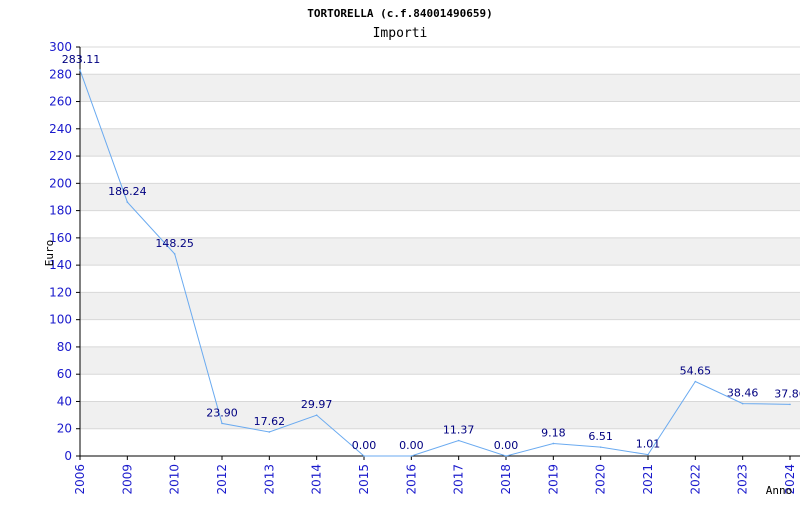  I want to click on y-tick-label: 300, so click(60, 47).